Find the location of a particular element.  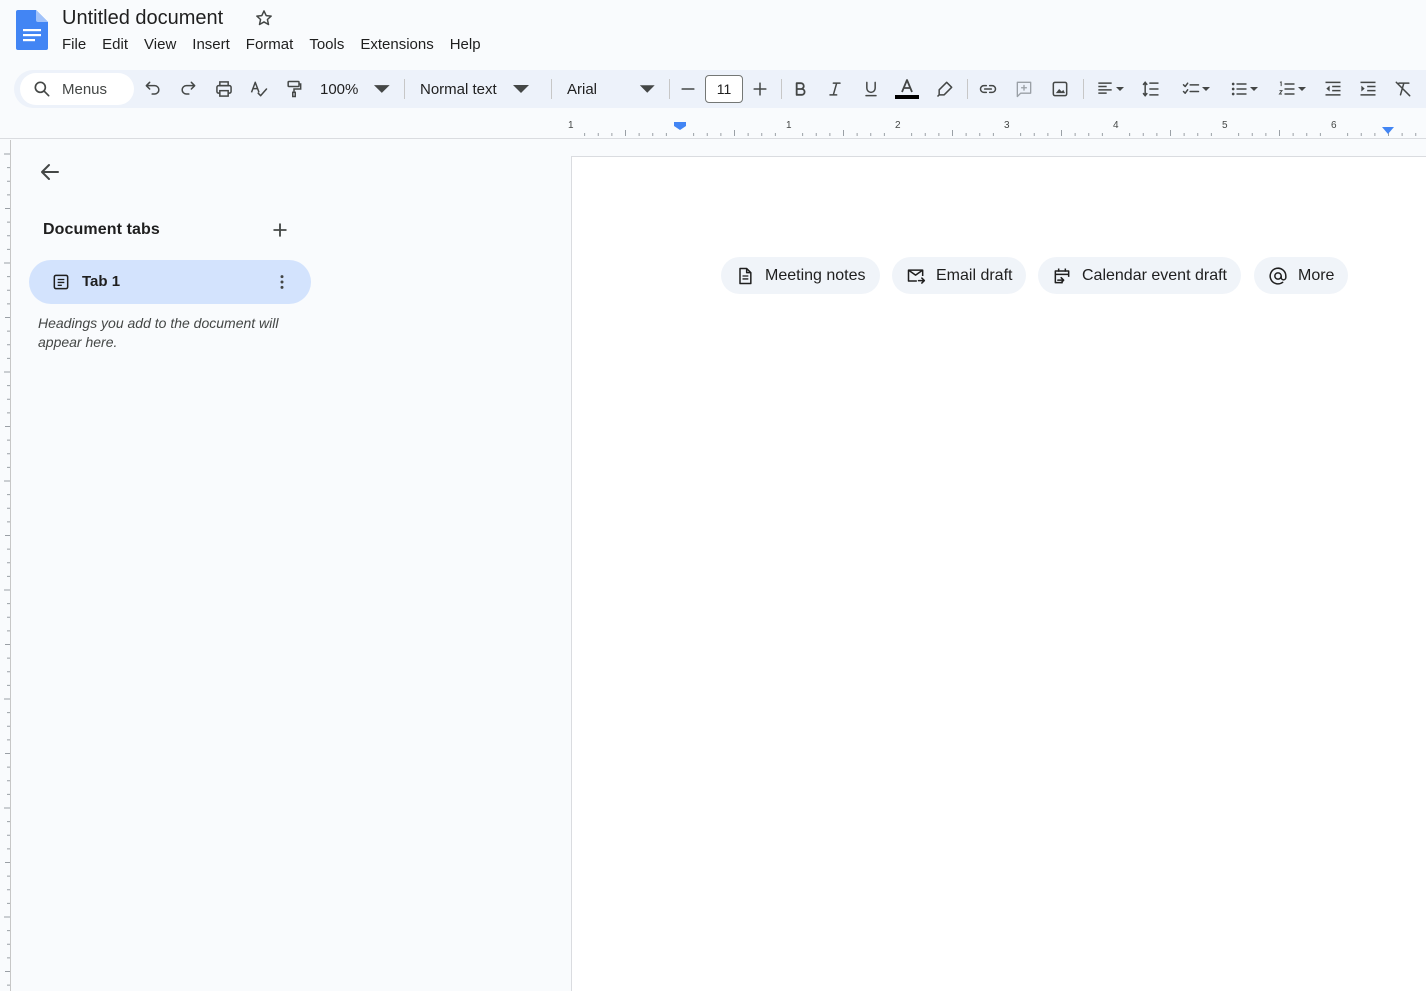

menu-extensions: Extensions is located at coordinates (396, 45).